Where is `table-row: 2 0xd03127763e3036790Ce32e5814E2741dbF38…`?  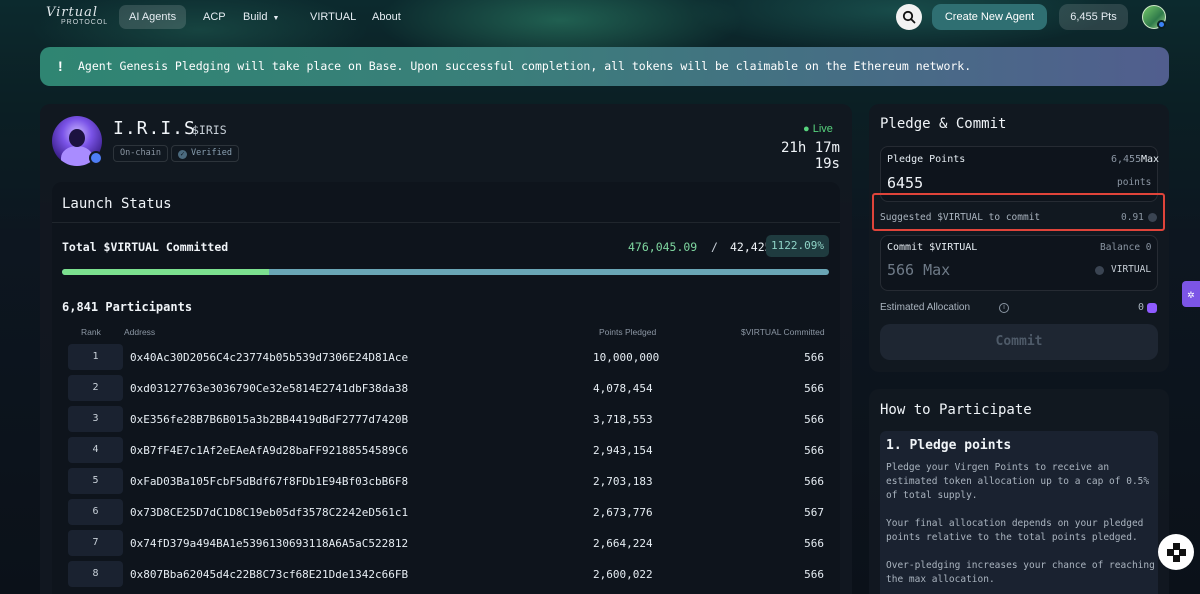 table-row: 2 0xd03127763e3036790Ce32e5814E2741dbF38… is located at coordinates (446, 390).